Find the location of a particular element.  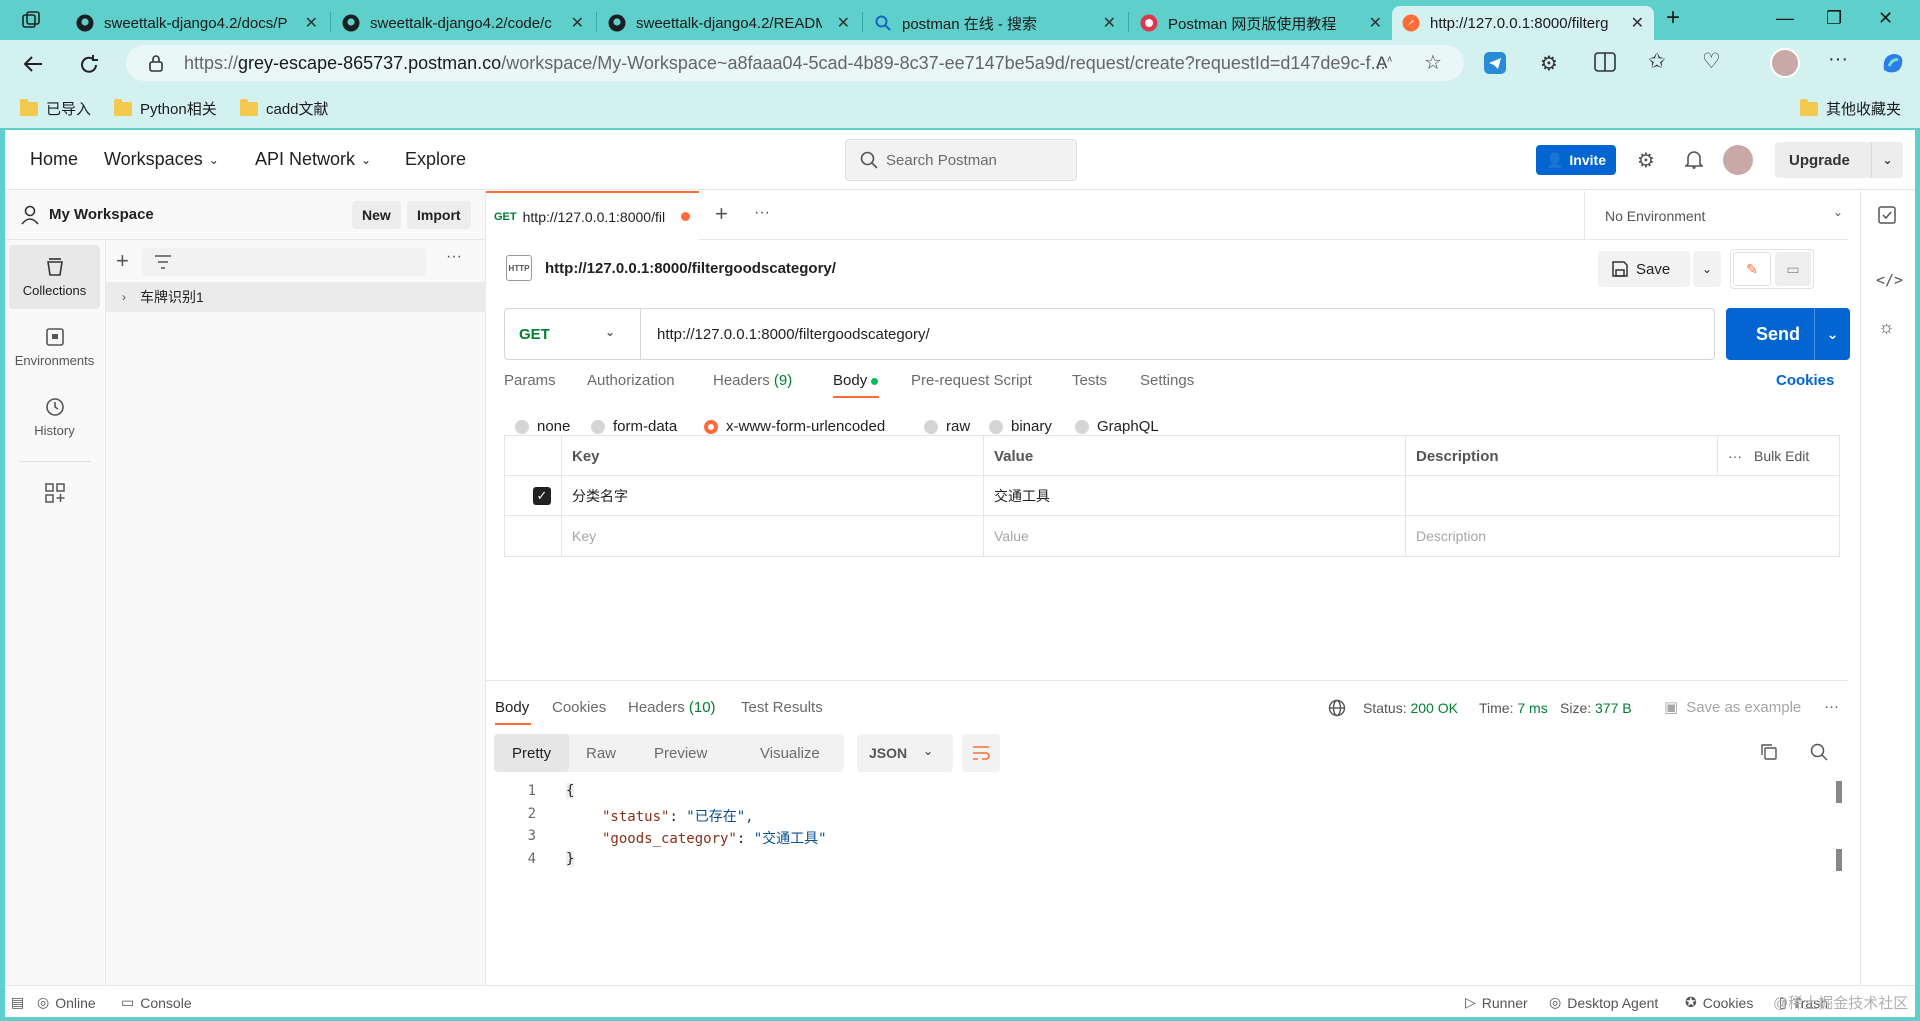

view-visualize: Visualize is located at coordinates (790, 753).